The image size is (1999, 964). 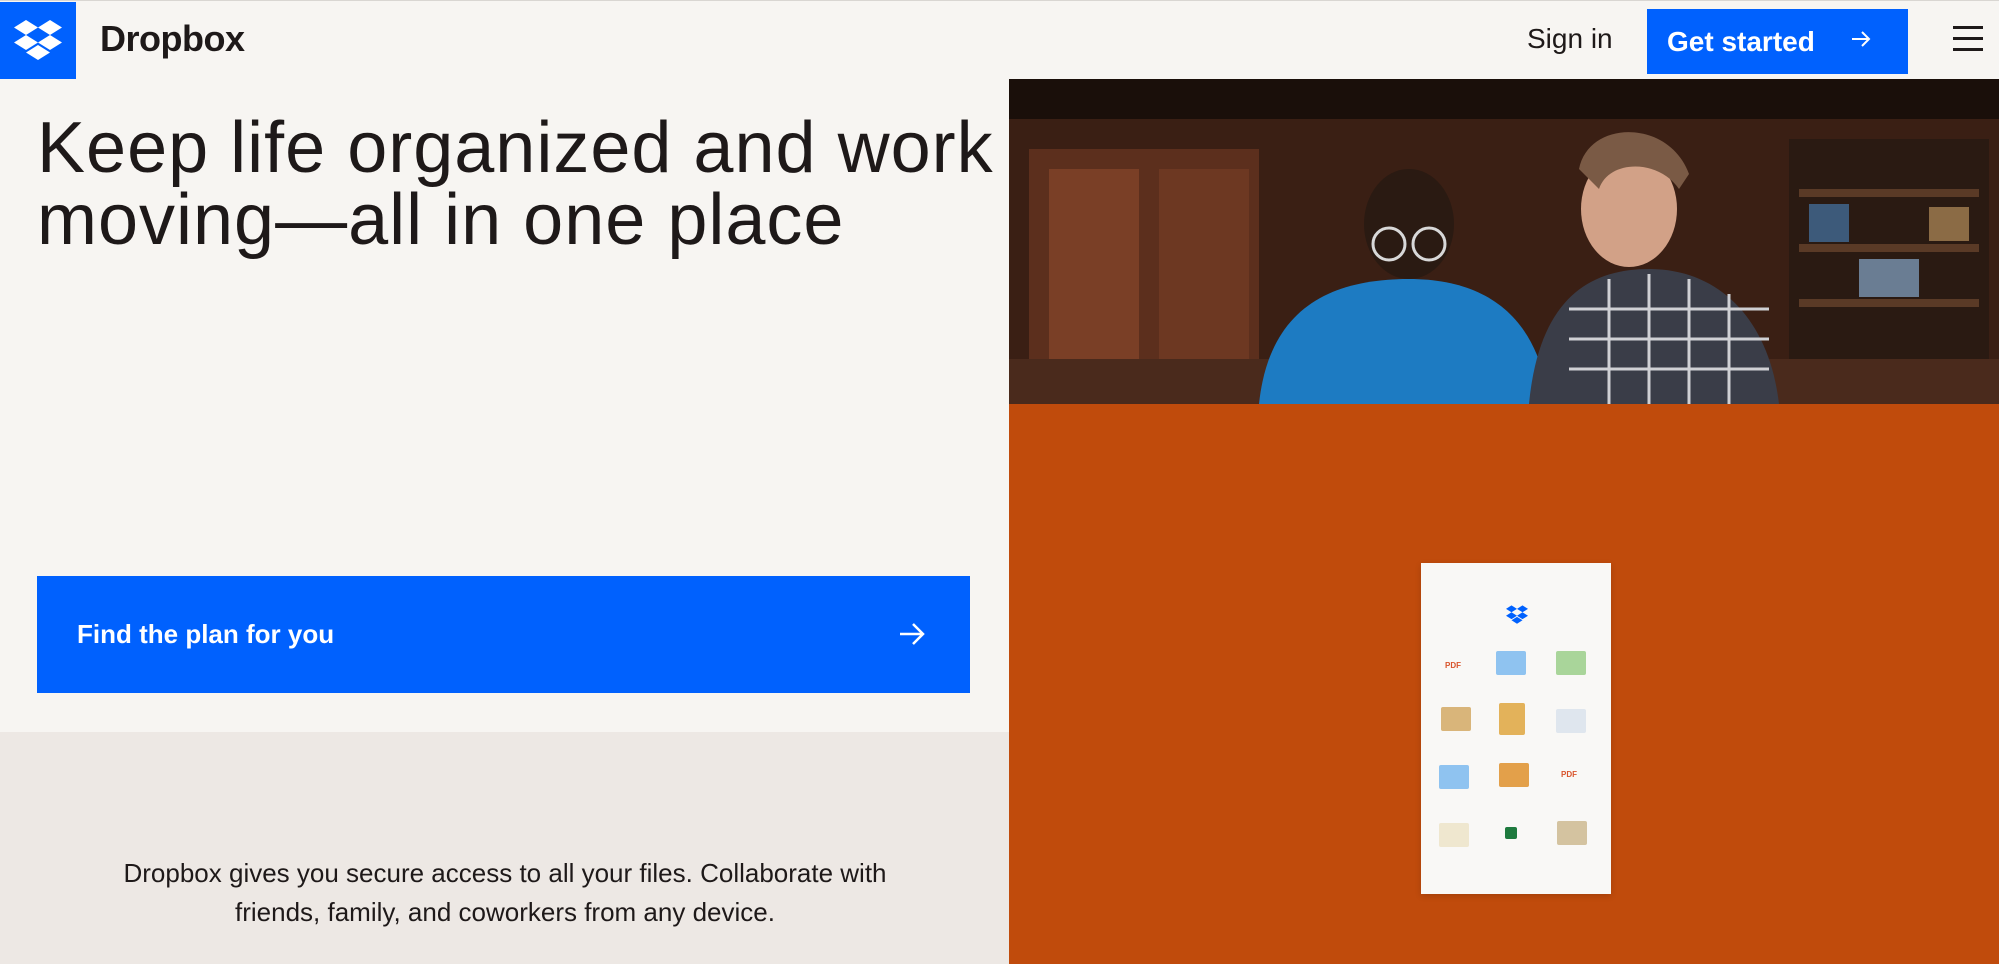 I want to click on sign-in-link: Sign in, so click(x=1570, y=39).